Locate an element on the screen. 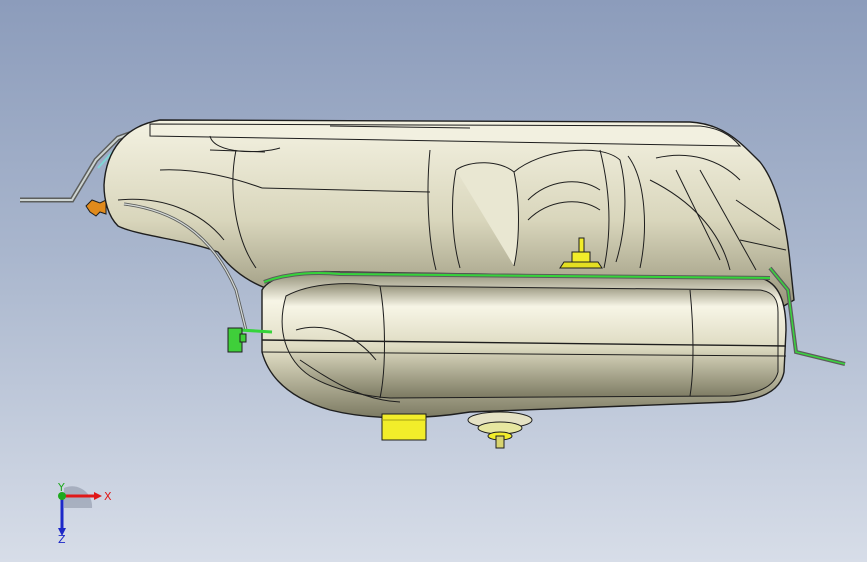  orientation-triad: X Y Z is located at coordinates (84, 513).